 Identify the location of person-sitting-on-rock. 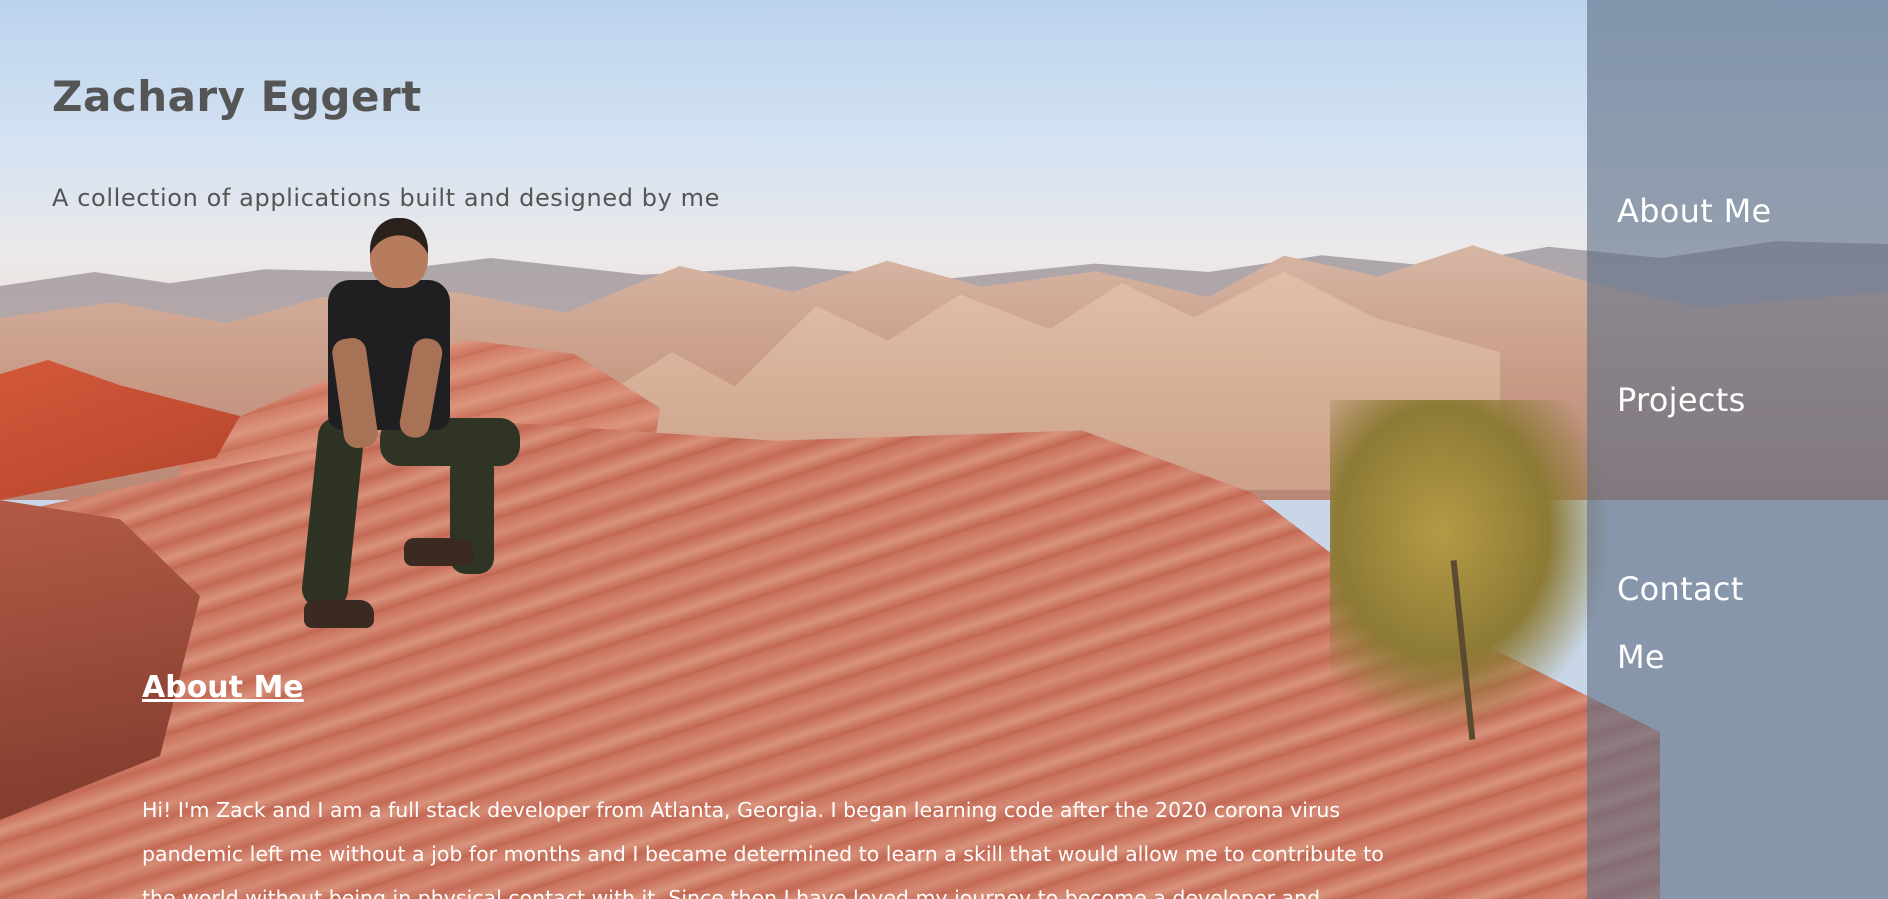
(410, 433).